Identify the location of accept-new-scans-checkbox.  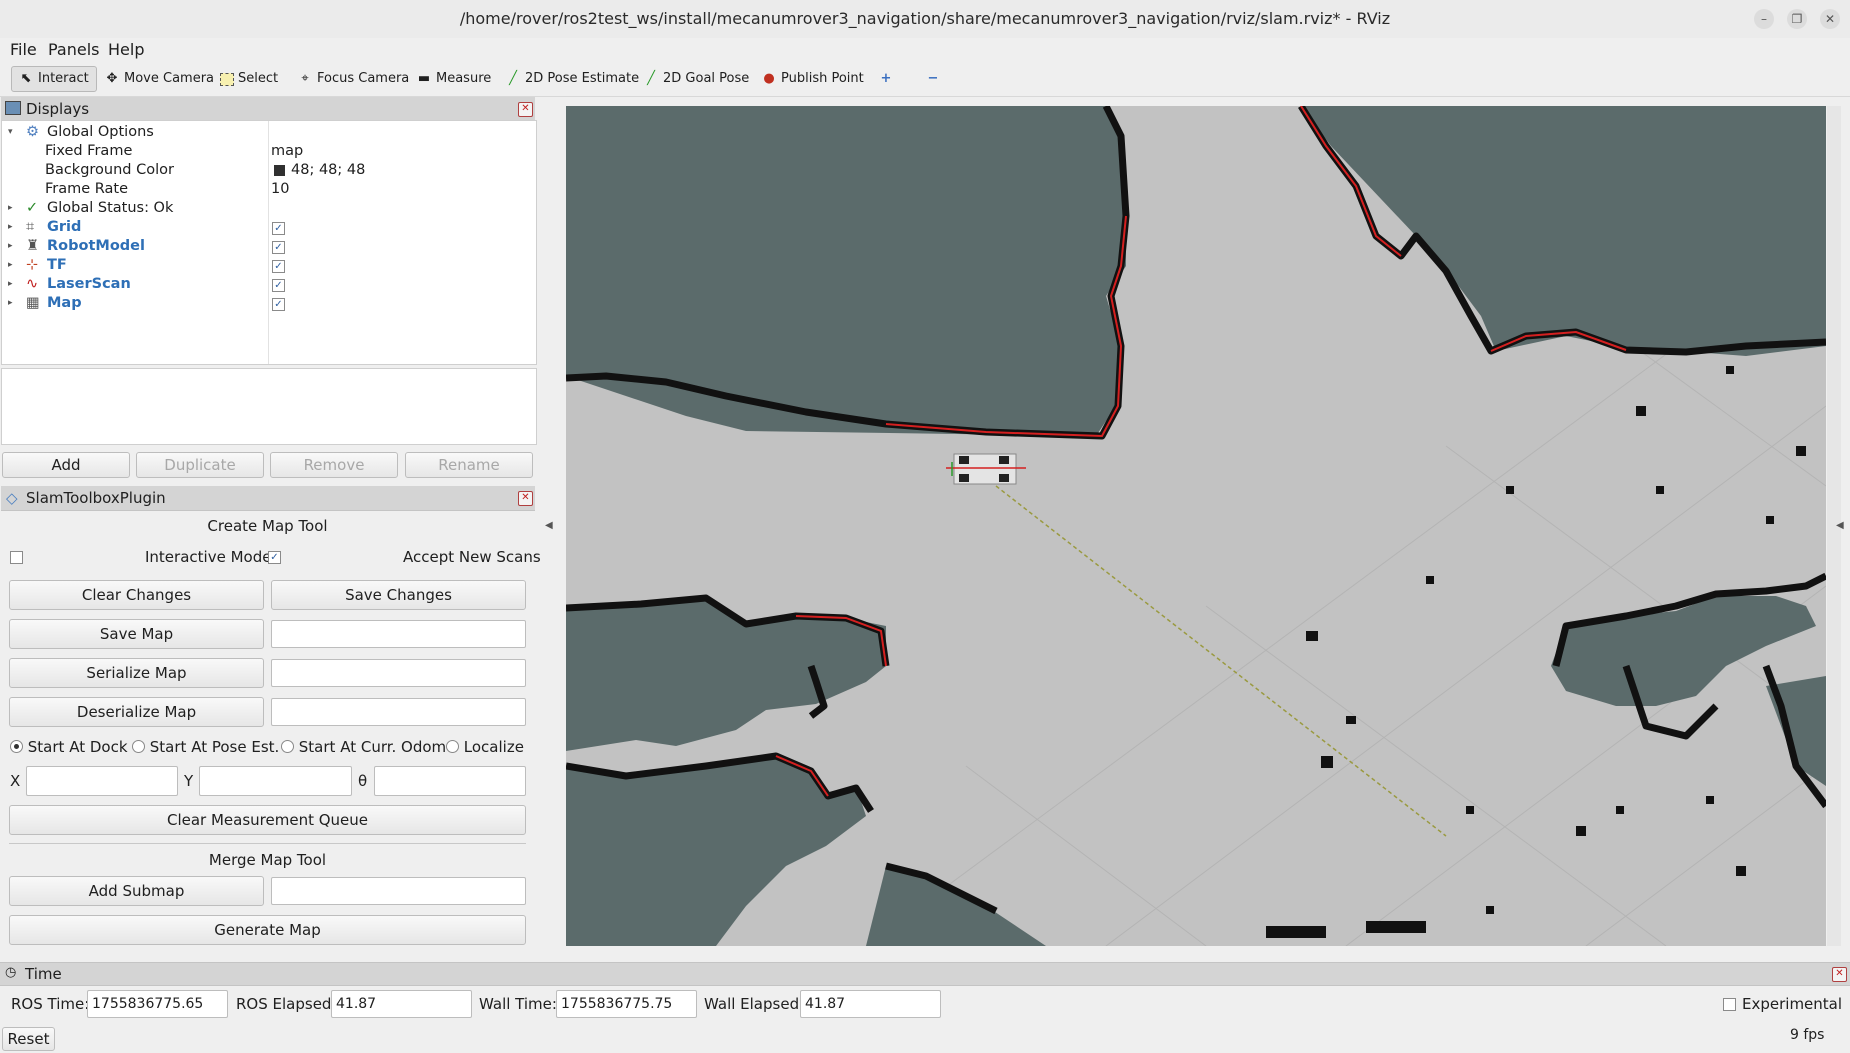
(16, 557).